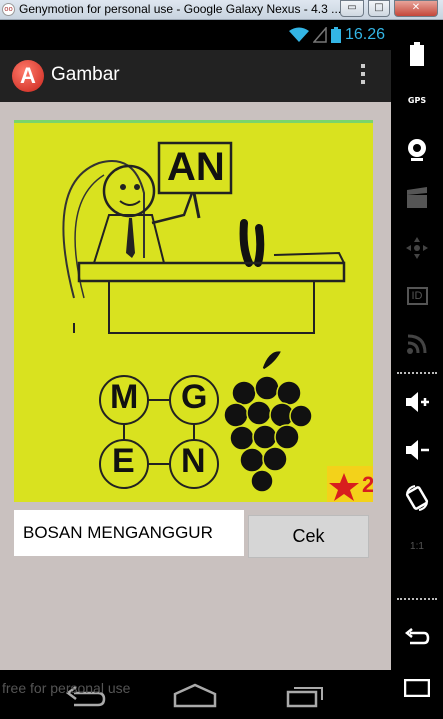 The width and height of the screenshot is (443, 719). Describe the element at coordinates (379, 8) in the screenshot. I see `maximize-button: □` at that location.